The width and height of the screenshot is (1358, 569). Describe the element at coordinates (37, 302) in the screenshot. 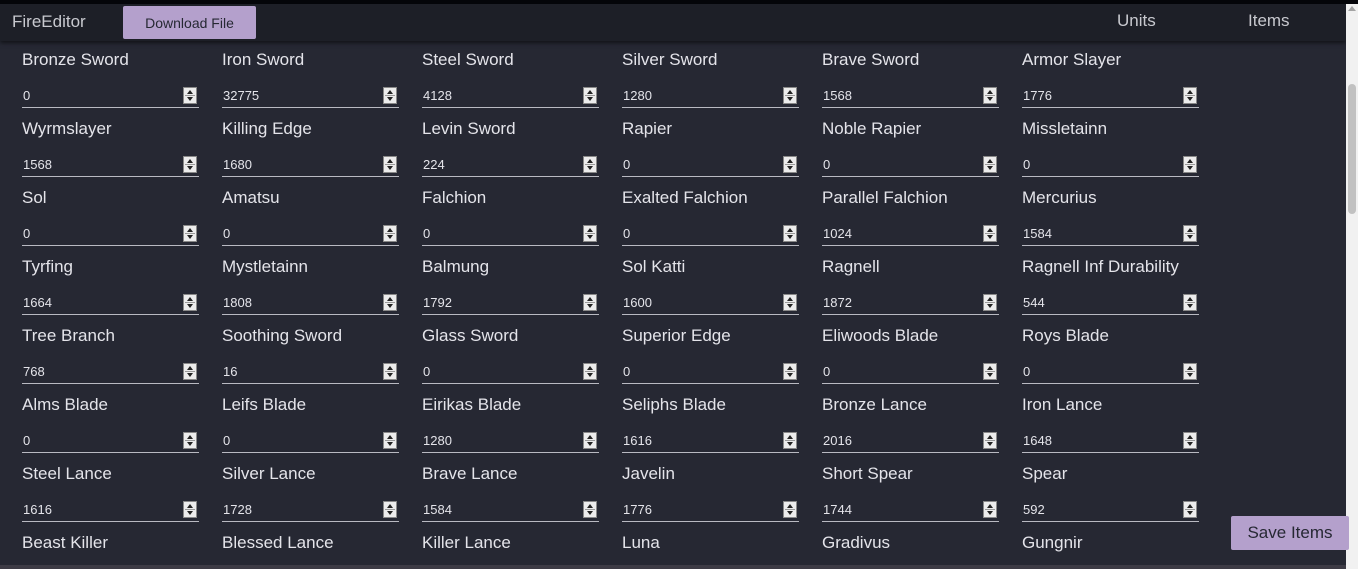

I see `item-value: 1664` at that location.